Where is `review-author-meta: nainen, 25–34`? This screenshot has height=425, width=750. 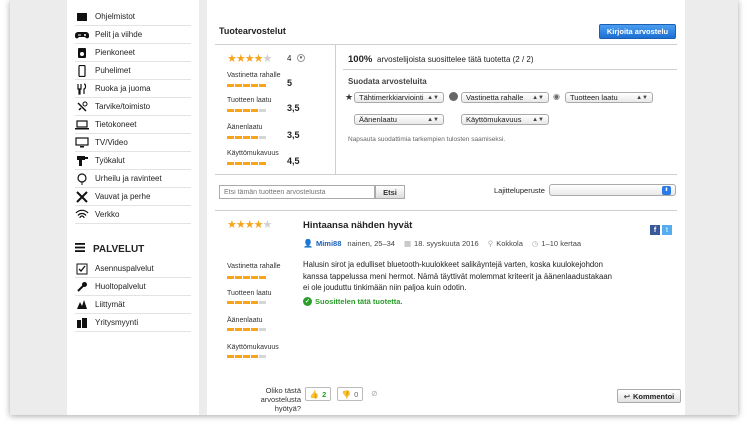
review-author-meta: nainen, 25–34 is located at coordinates (371, 243).